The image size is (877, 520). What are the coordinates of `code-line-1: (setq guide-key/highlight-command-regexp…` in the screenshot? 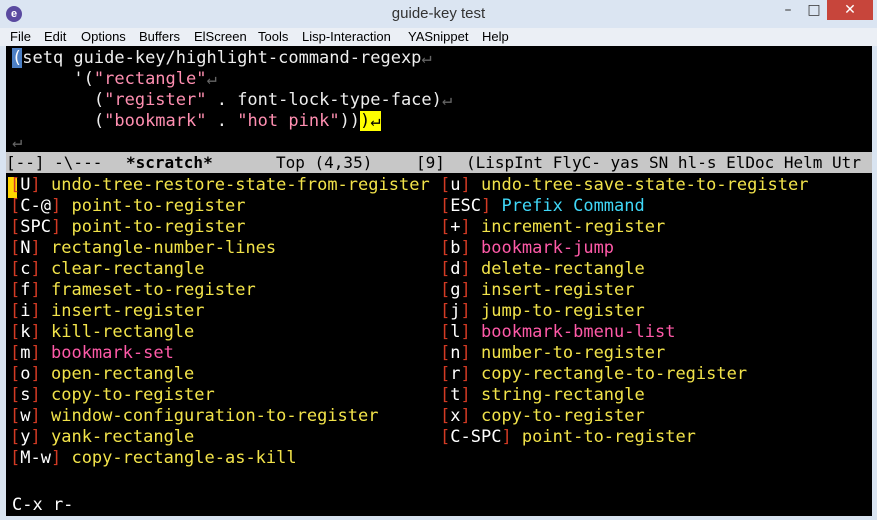 It's located at (222, 58).